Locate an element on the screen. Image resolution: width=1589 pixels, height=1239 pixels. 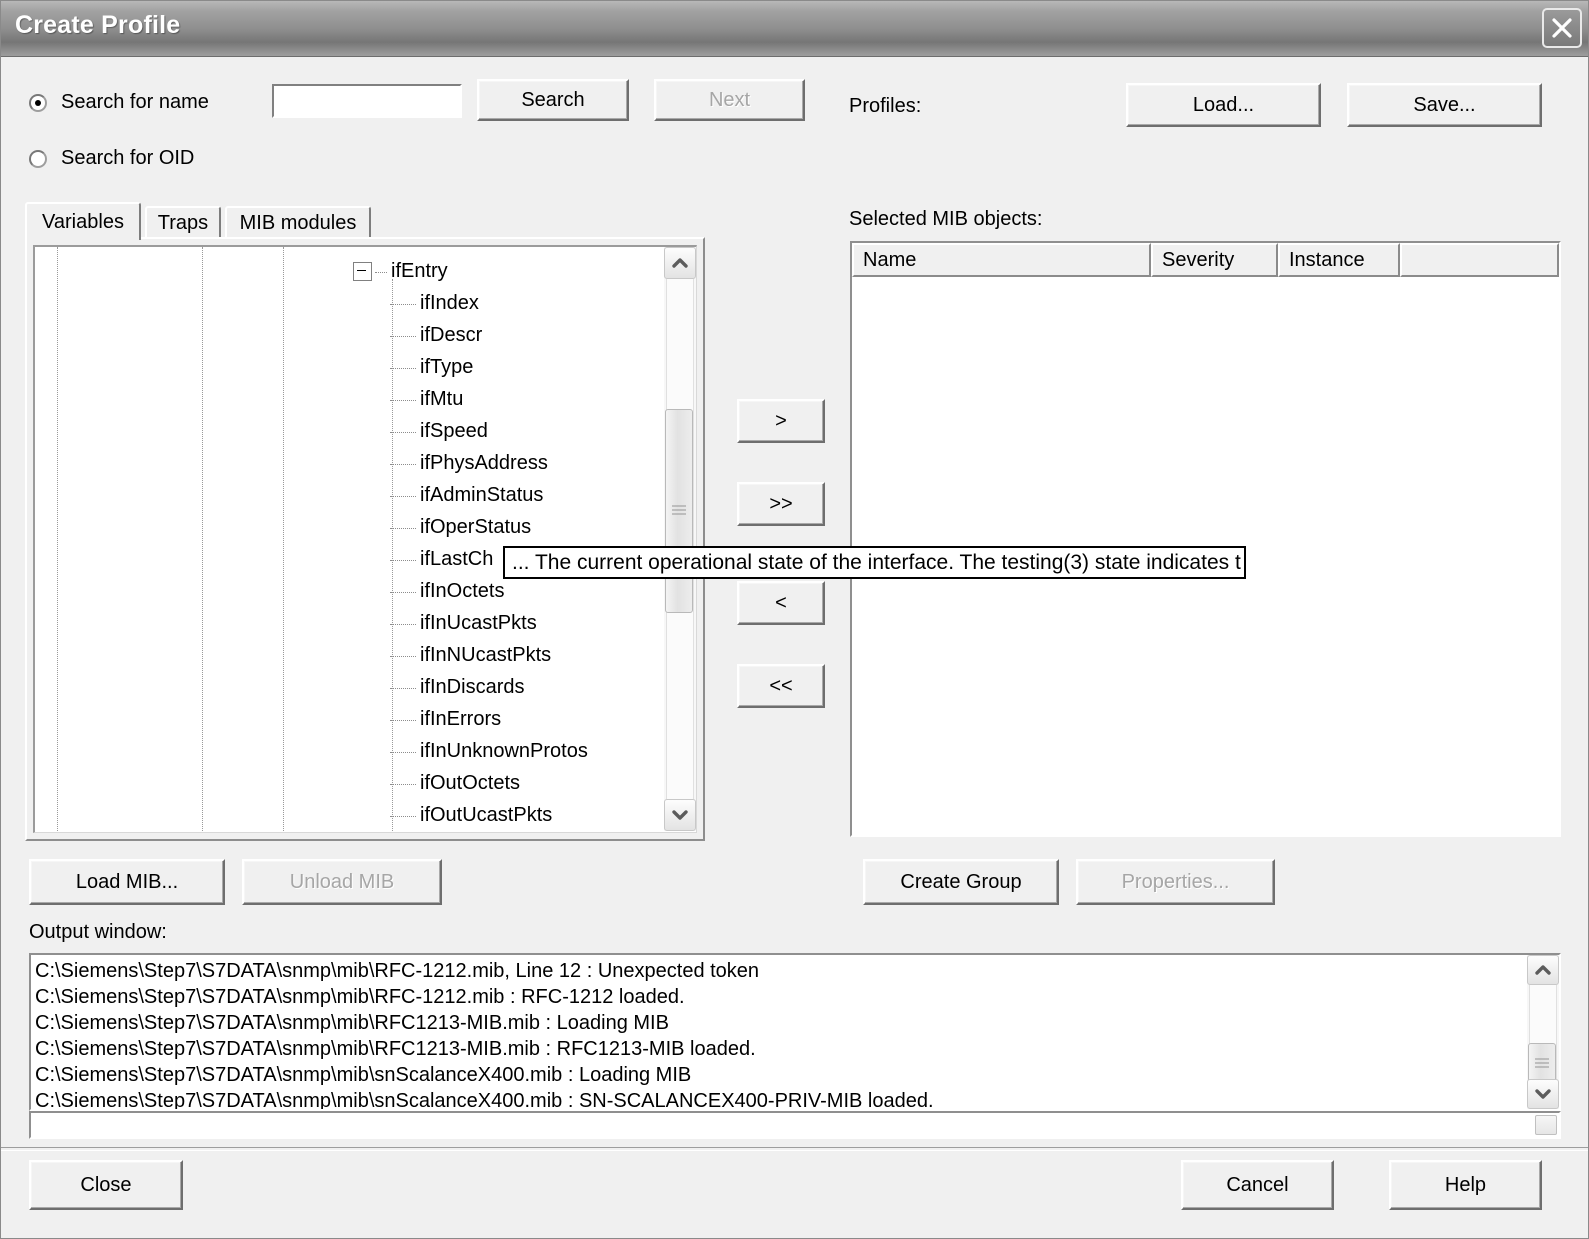
move-all-right-button: >> is located at coordinates (781, 504).